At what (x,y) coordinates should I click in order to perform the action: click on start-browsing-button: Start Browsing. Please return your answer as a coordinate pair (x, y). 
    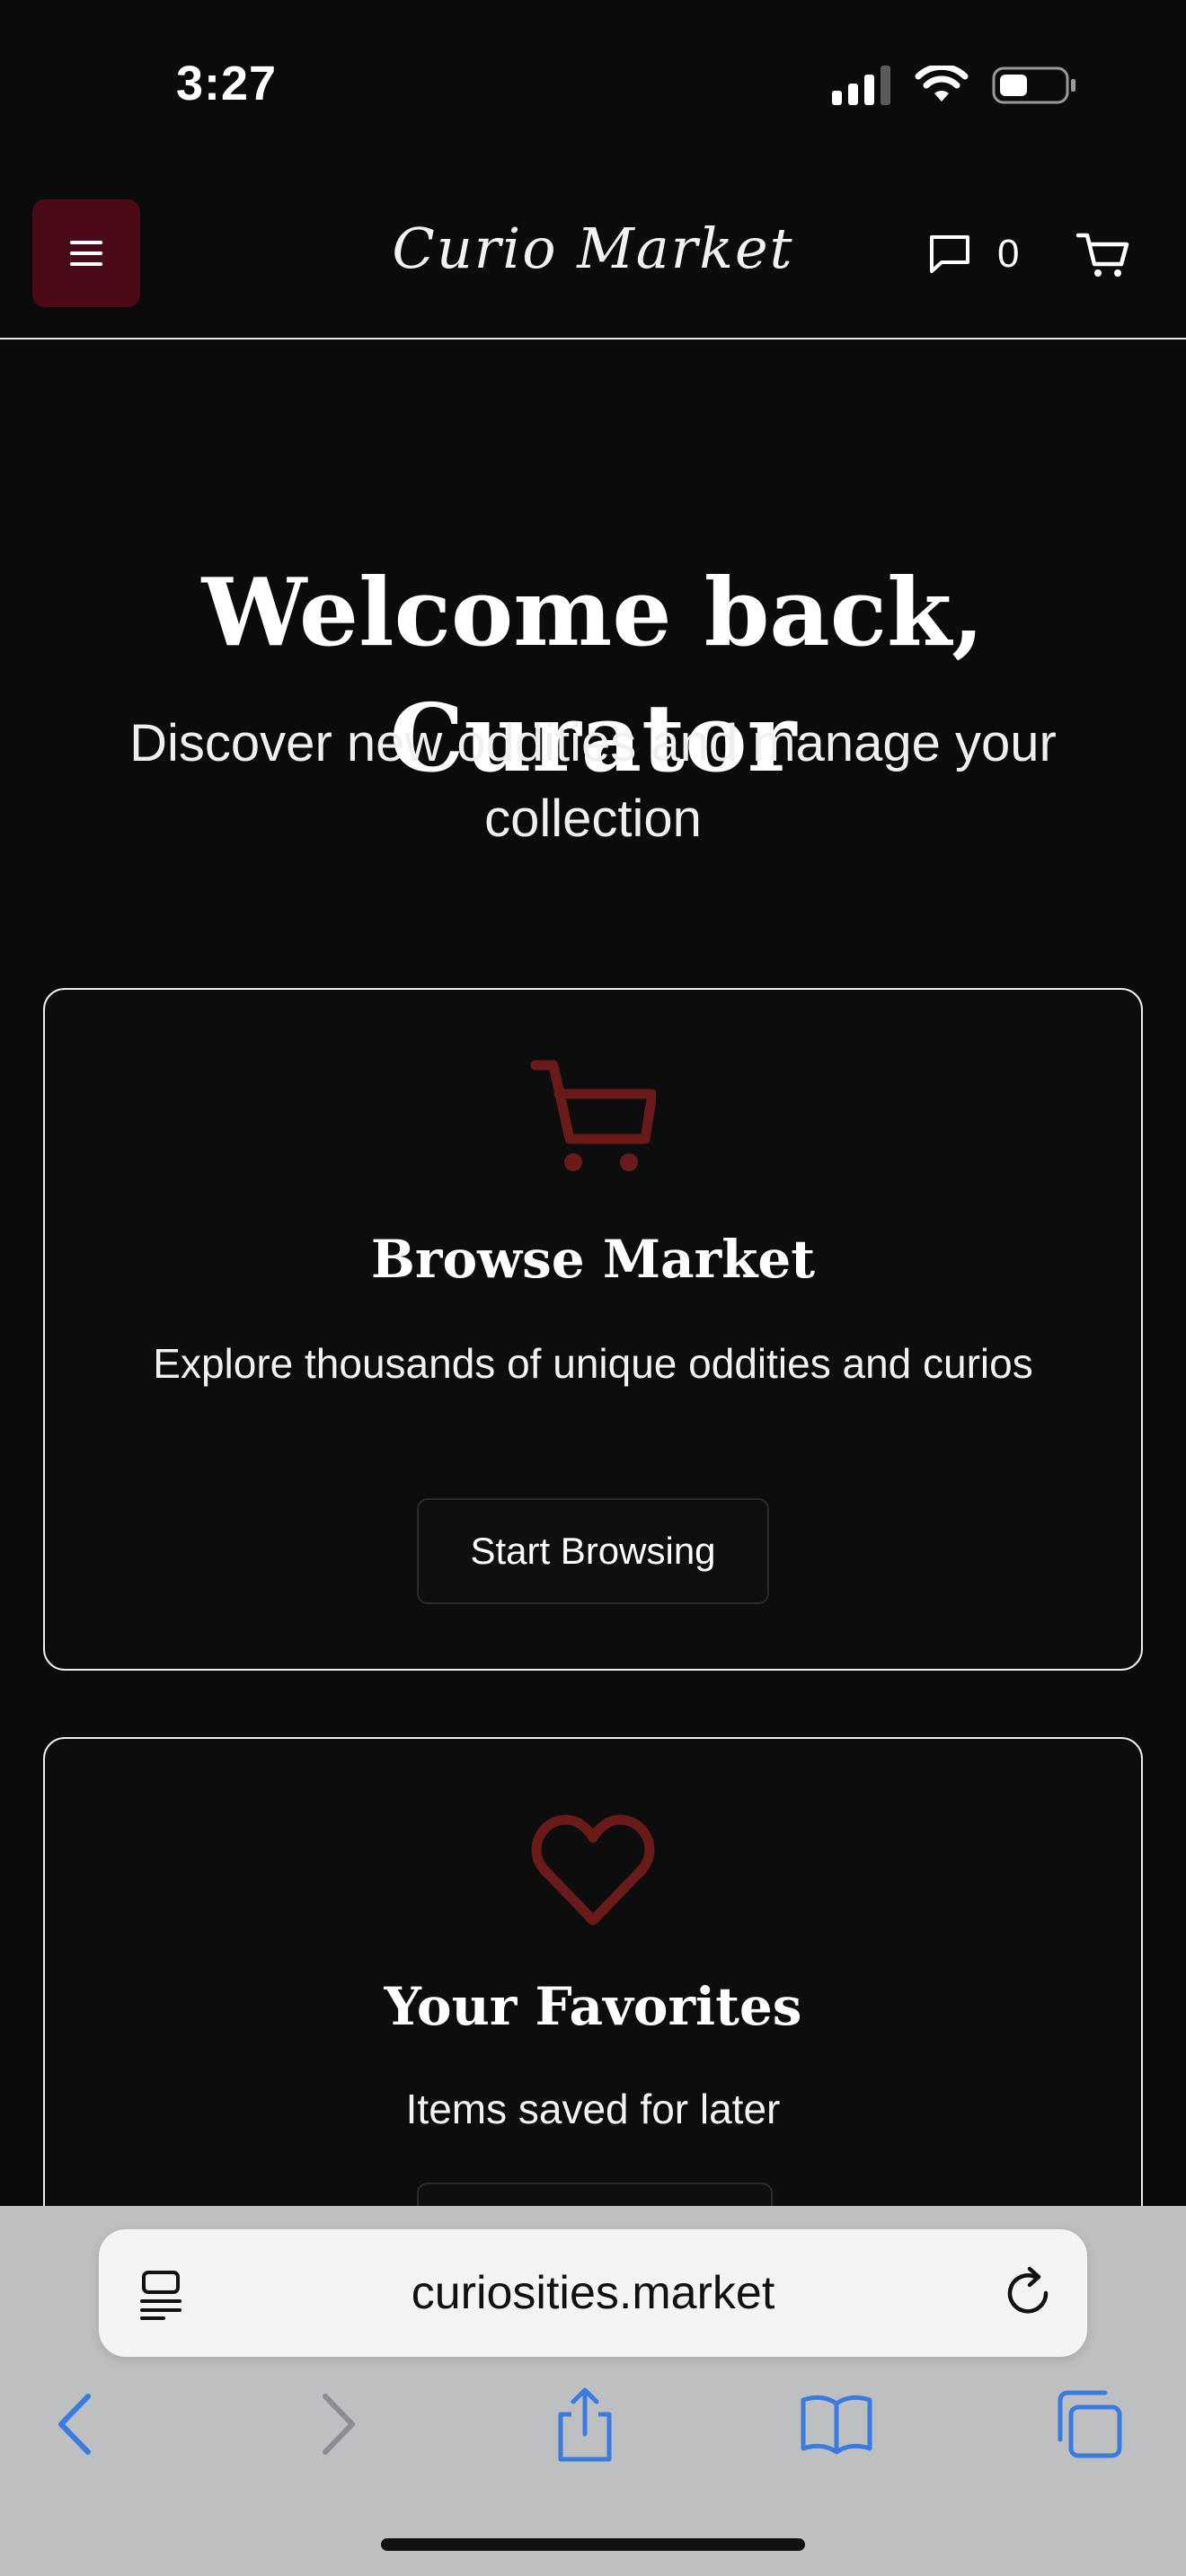
    Looking at the image, I should click on (593, 1551).